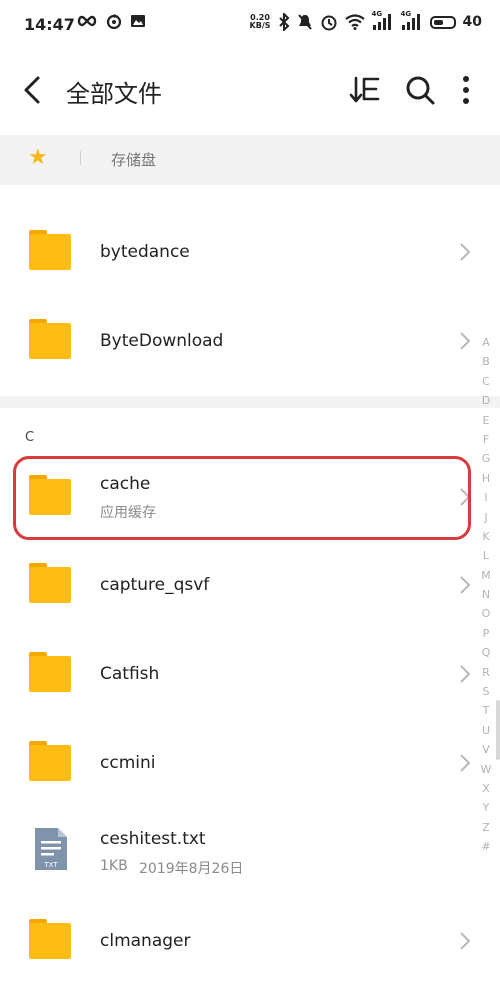 Image resolution: width=500 pixels, height=1000 pixels. Describe the element at coordinates (486, 613) in the screenshot. I see `index-letter: O` at that location.